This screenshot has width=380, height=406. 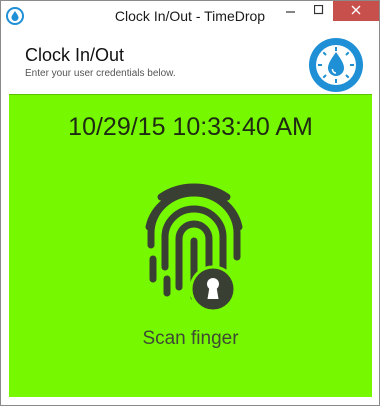 I want to click on keyhole-lock-icon, so click(x=213, y=289).